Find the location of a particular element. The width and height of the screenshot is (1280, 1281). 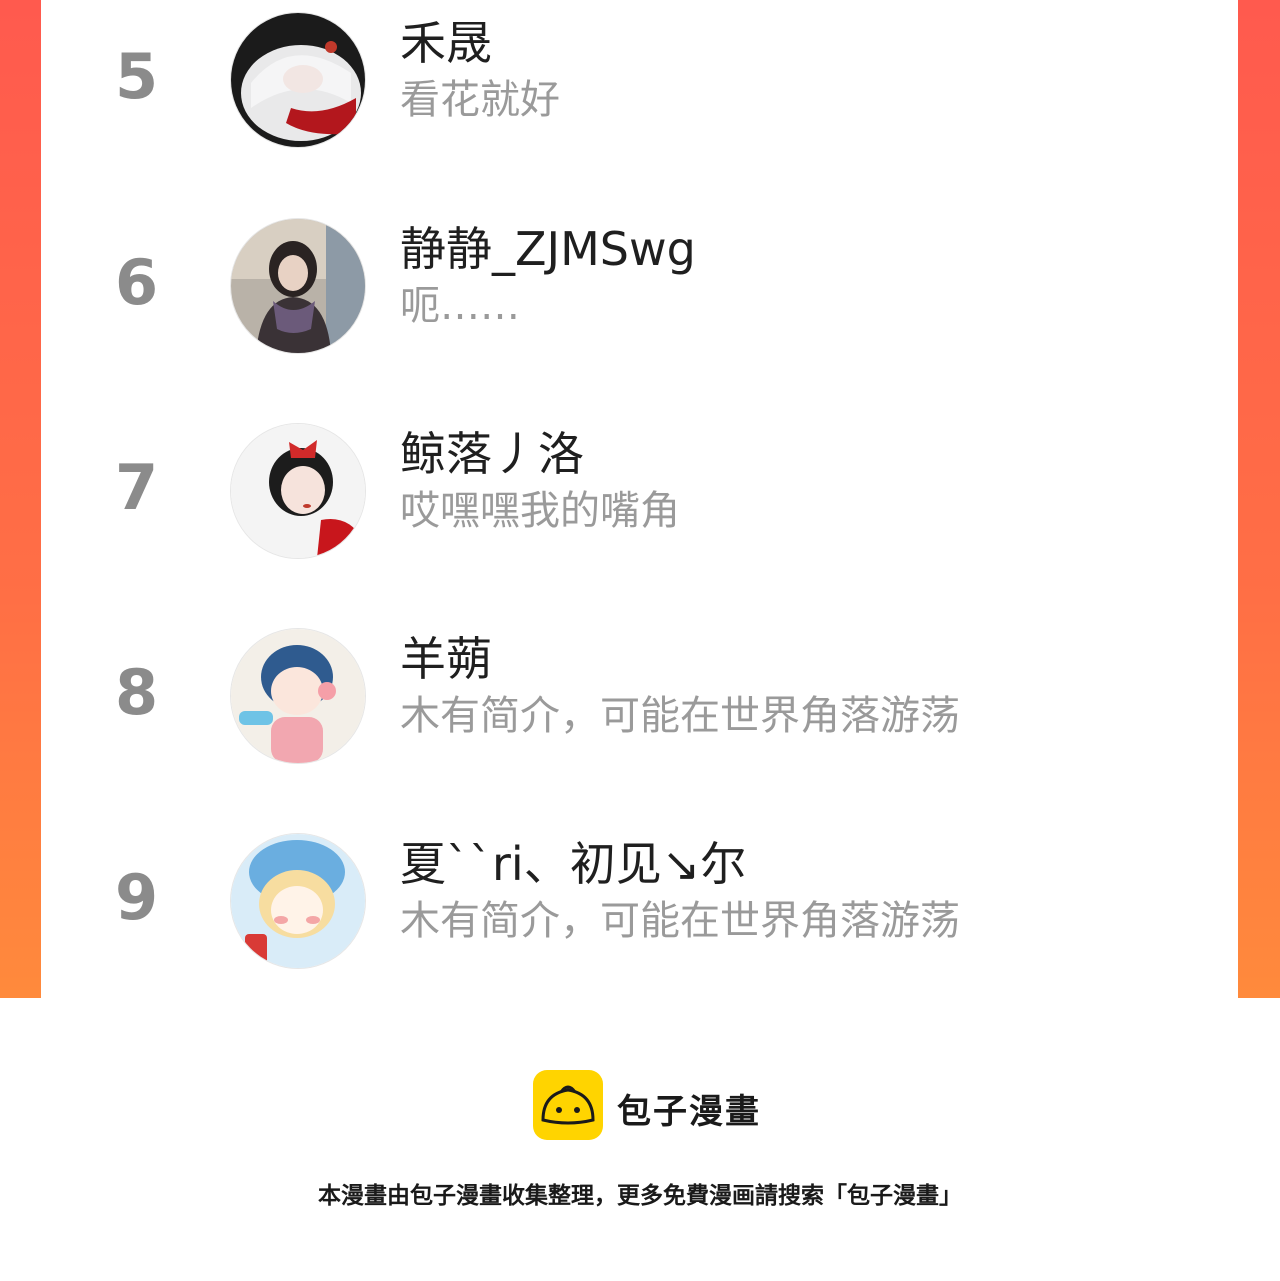

ranking-row: 9 夏``ri、初见↘尔 木有简介，可能在世界角落游荡 is located at coordinates (639, 903).